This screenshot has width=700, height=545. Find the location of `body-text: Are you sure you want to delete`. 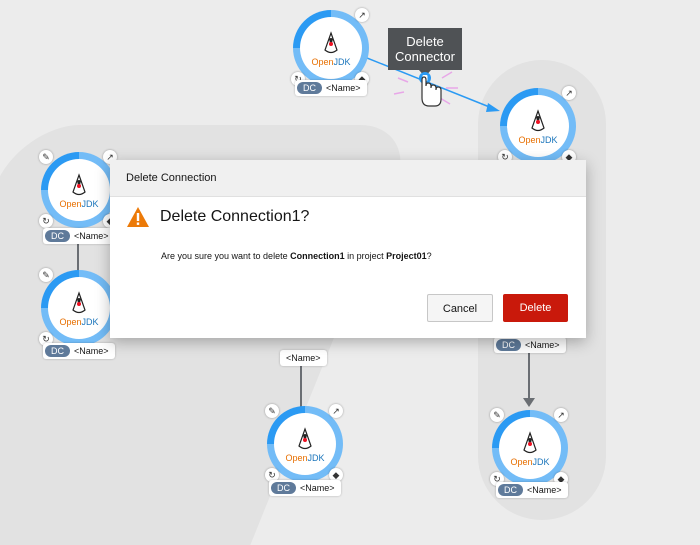

body-text: Are you sure you want to delete is located at coordinates (226, 256).